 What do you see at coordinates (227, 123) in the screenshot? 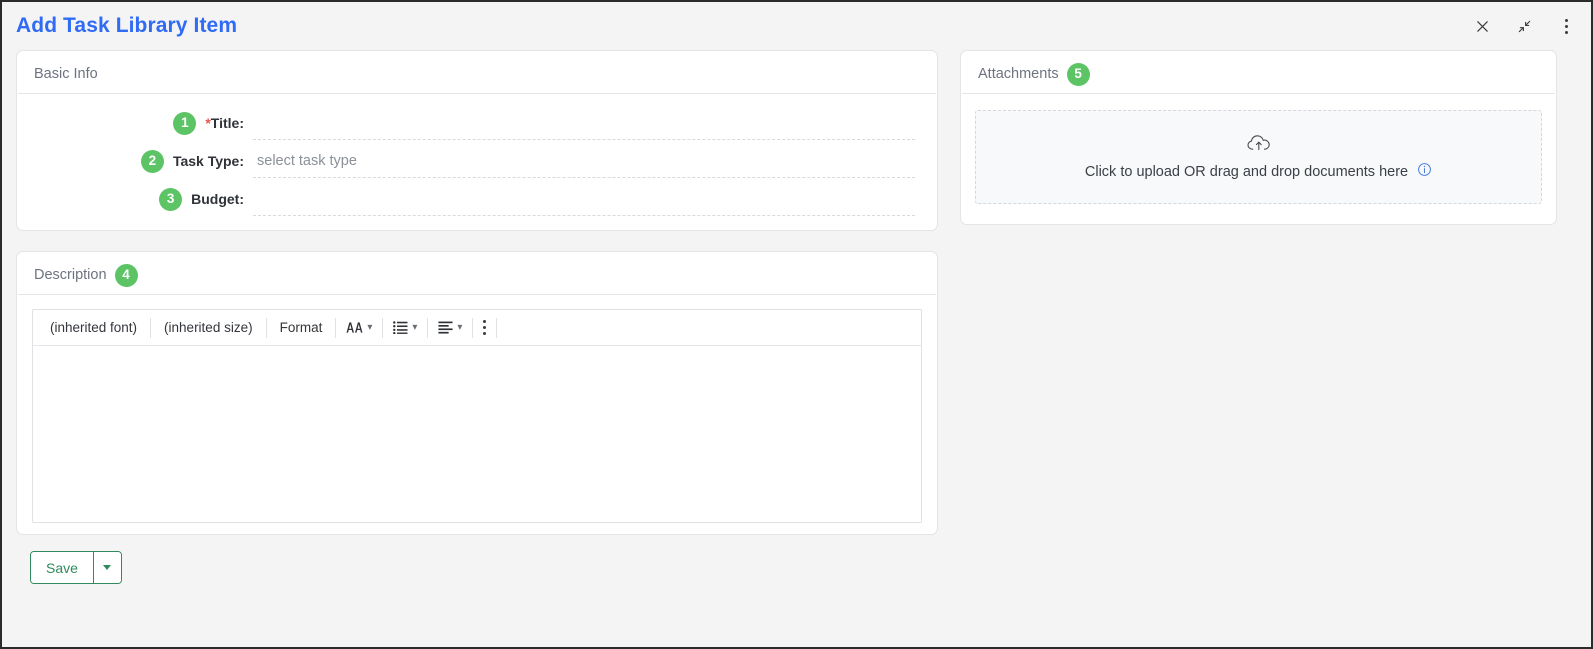
I see `title-label-text: Title:` at bounding box center [227, 123].